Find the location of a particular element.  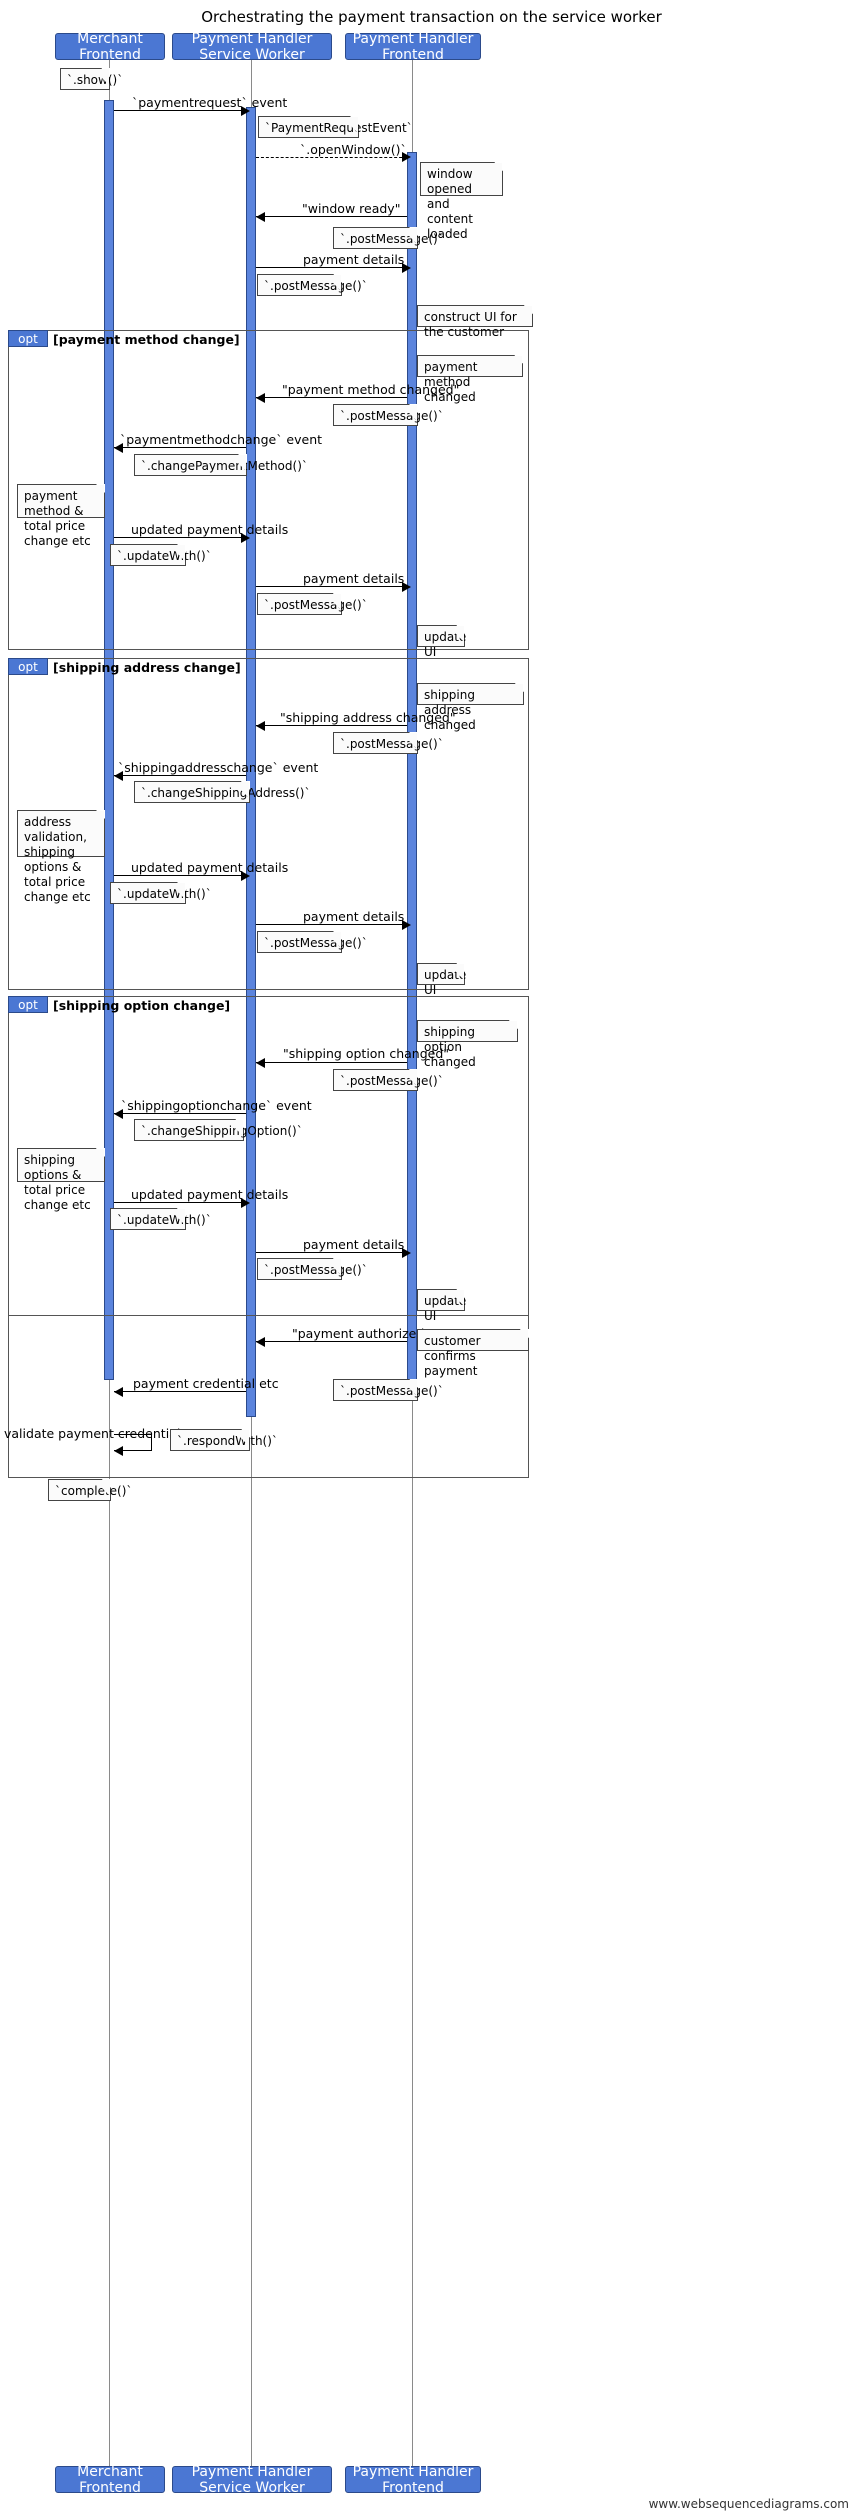

arrow-paymentmethodchange-event is located at coordinates (180, 447).